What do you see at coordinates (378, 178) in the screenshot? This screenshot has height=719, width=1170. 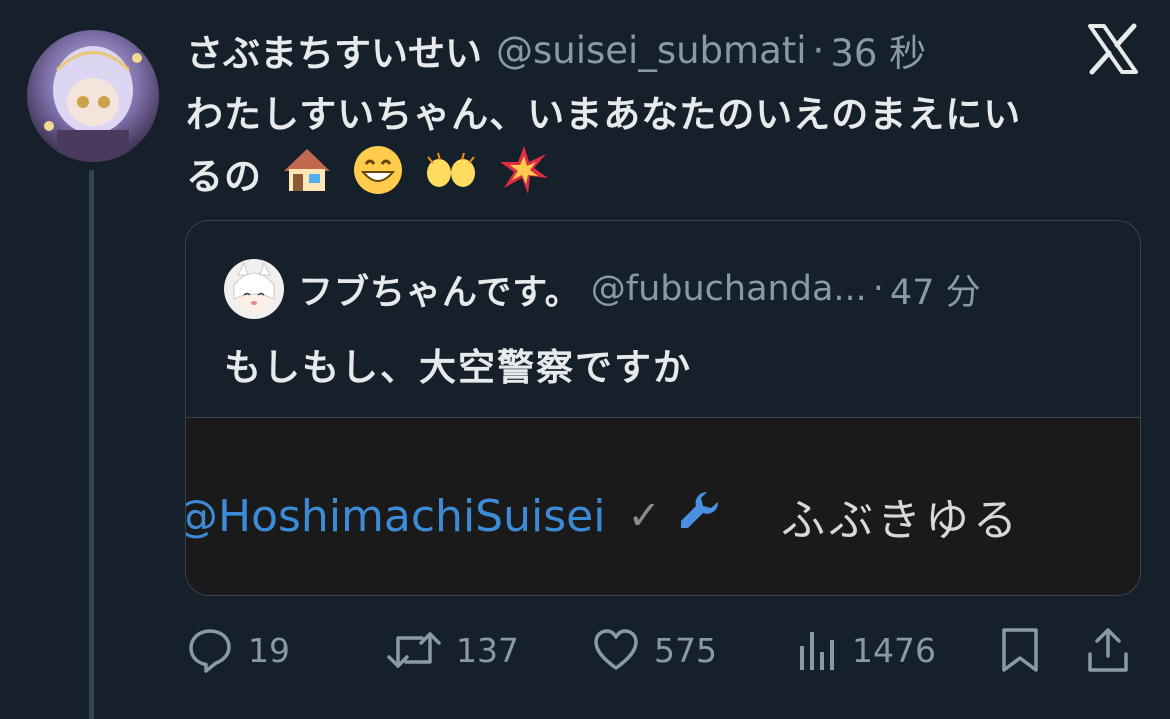 I see `grinning-emoji` at bounding box center [378, 178].